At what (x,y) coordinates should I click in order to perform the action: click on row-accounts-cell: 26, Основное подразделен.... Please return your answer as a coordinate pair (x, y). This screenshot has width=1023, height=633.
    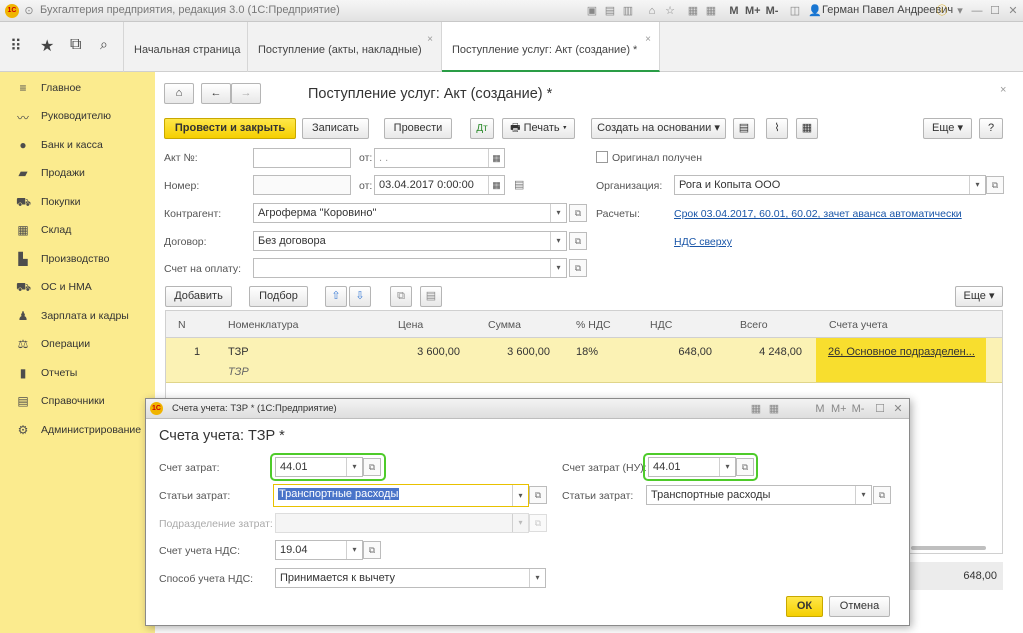
    Looking at the image, I should click on (901, 360).